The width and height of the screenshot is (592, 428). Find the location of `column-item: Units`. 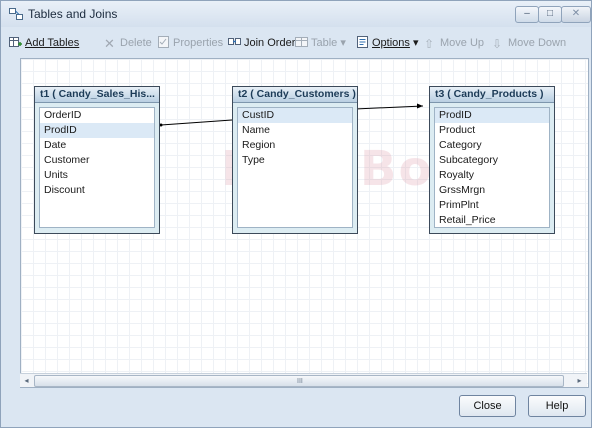

column-item: Units is located at coordinates (97, 175).